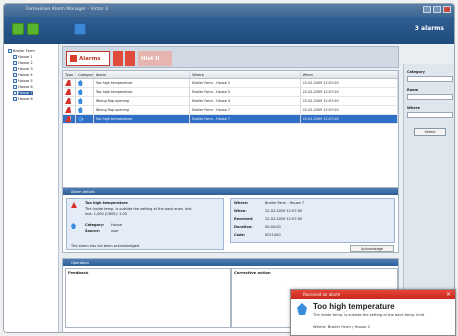 The width and height of the screenshot is (458, 336). Describe the element at coordinates (245, 92) in the screenshot. I see `row-where: Broiler Farm - House 5` at that location.